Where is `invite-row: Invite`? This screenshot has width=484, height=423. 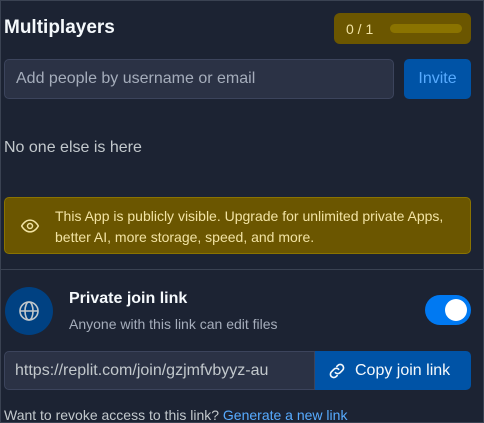
invite-row: Invite is located at coordinates (239, 79).